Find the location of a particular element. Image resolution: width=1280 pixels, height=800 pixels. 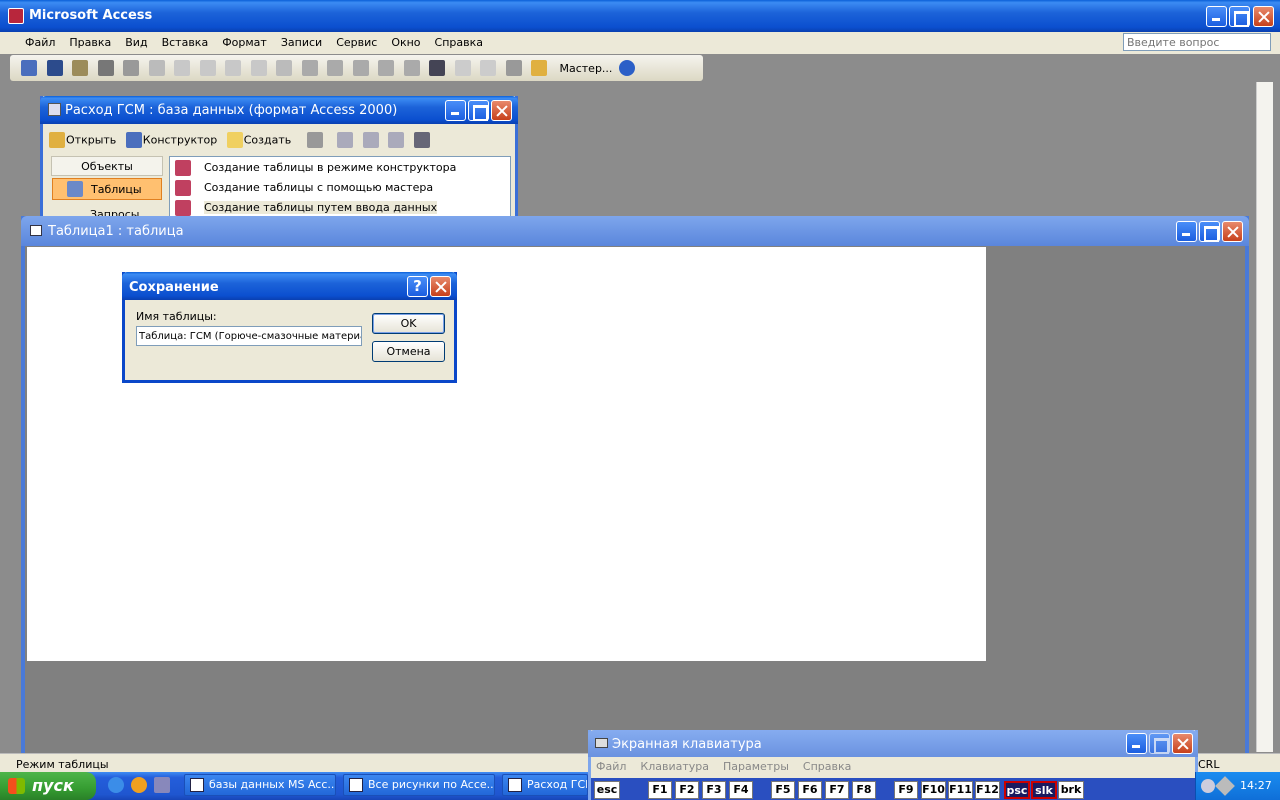

key-f8: F8 is located at coordinates (864, 790).